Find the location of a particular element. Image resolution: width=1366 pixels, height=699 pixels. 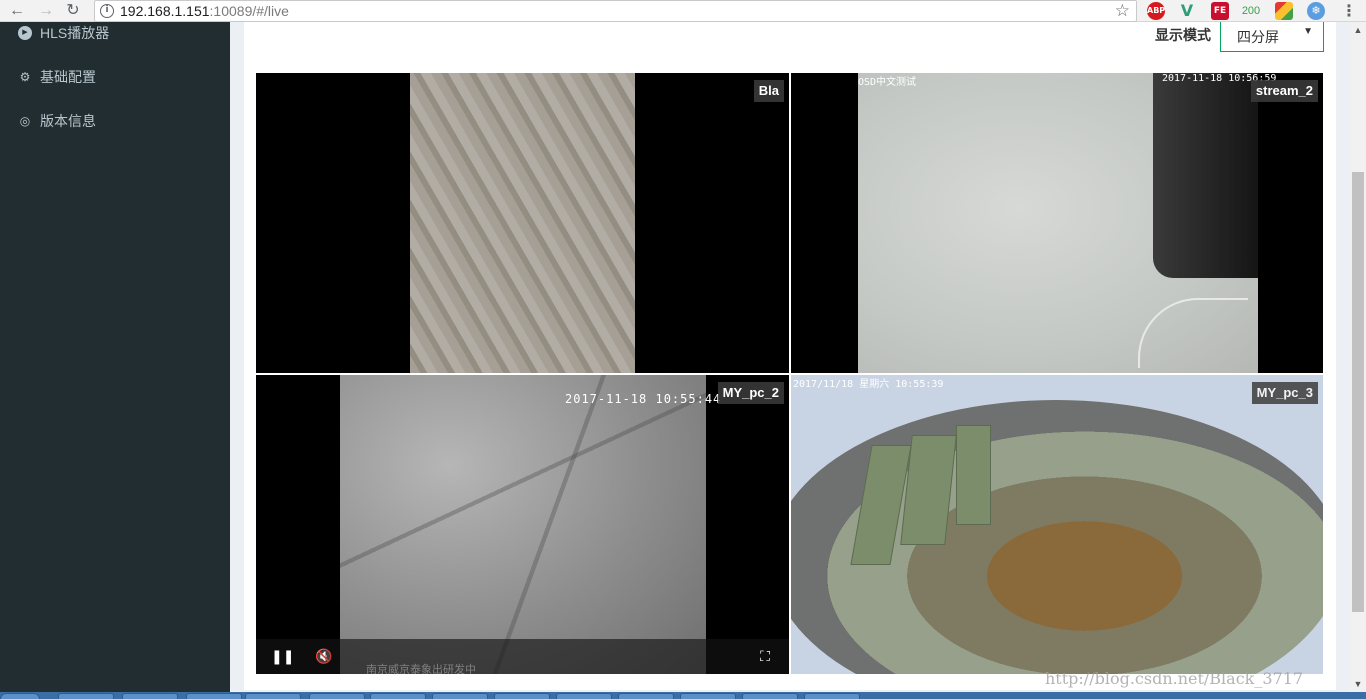

player-controls: ❚❚ 🔇 南京威京泰象出研发中 ⛶ is located at coordinates (522, 656).